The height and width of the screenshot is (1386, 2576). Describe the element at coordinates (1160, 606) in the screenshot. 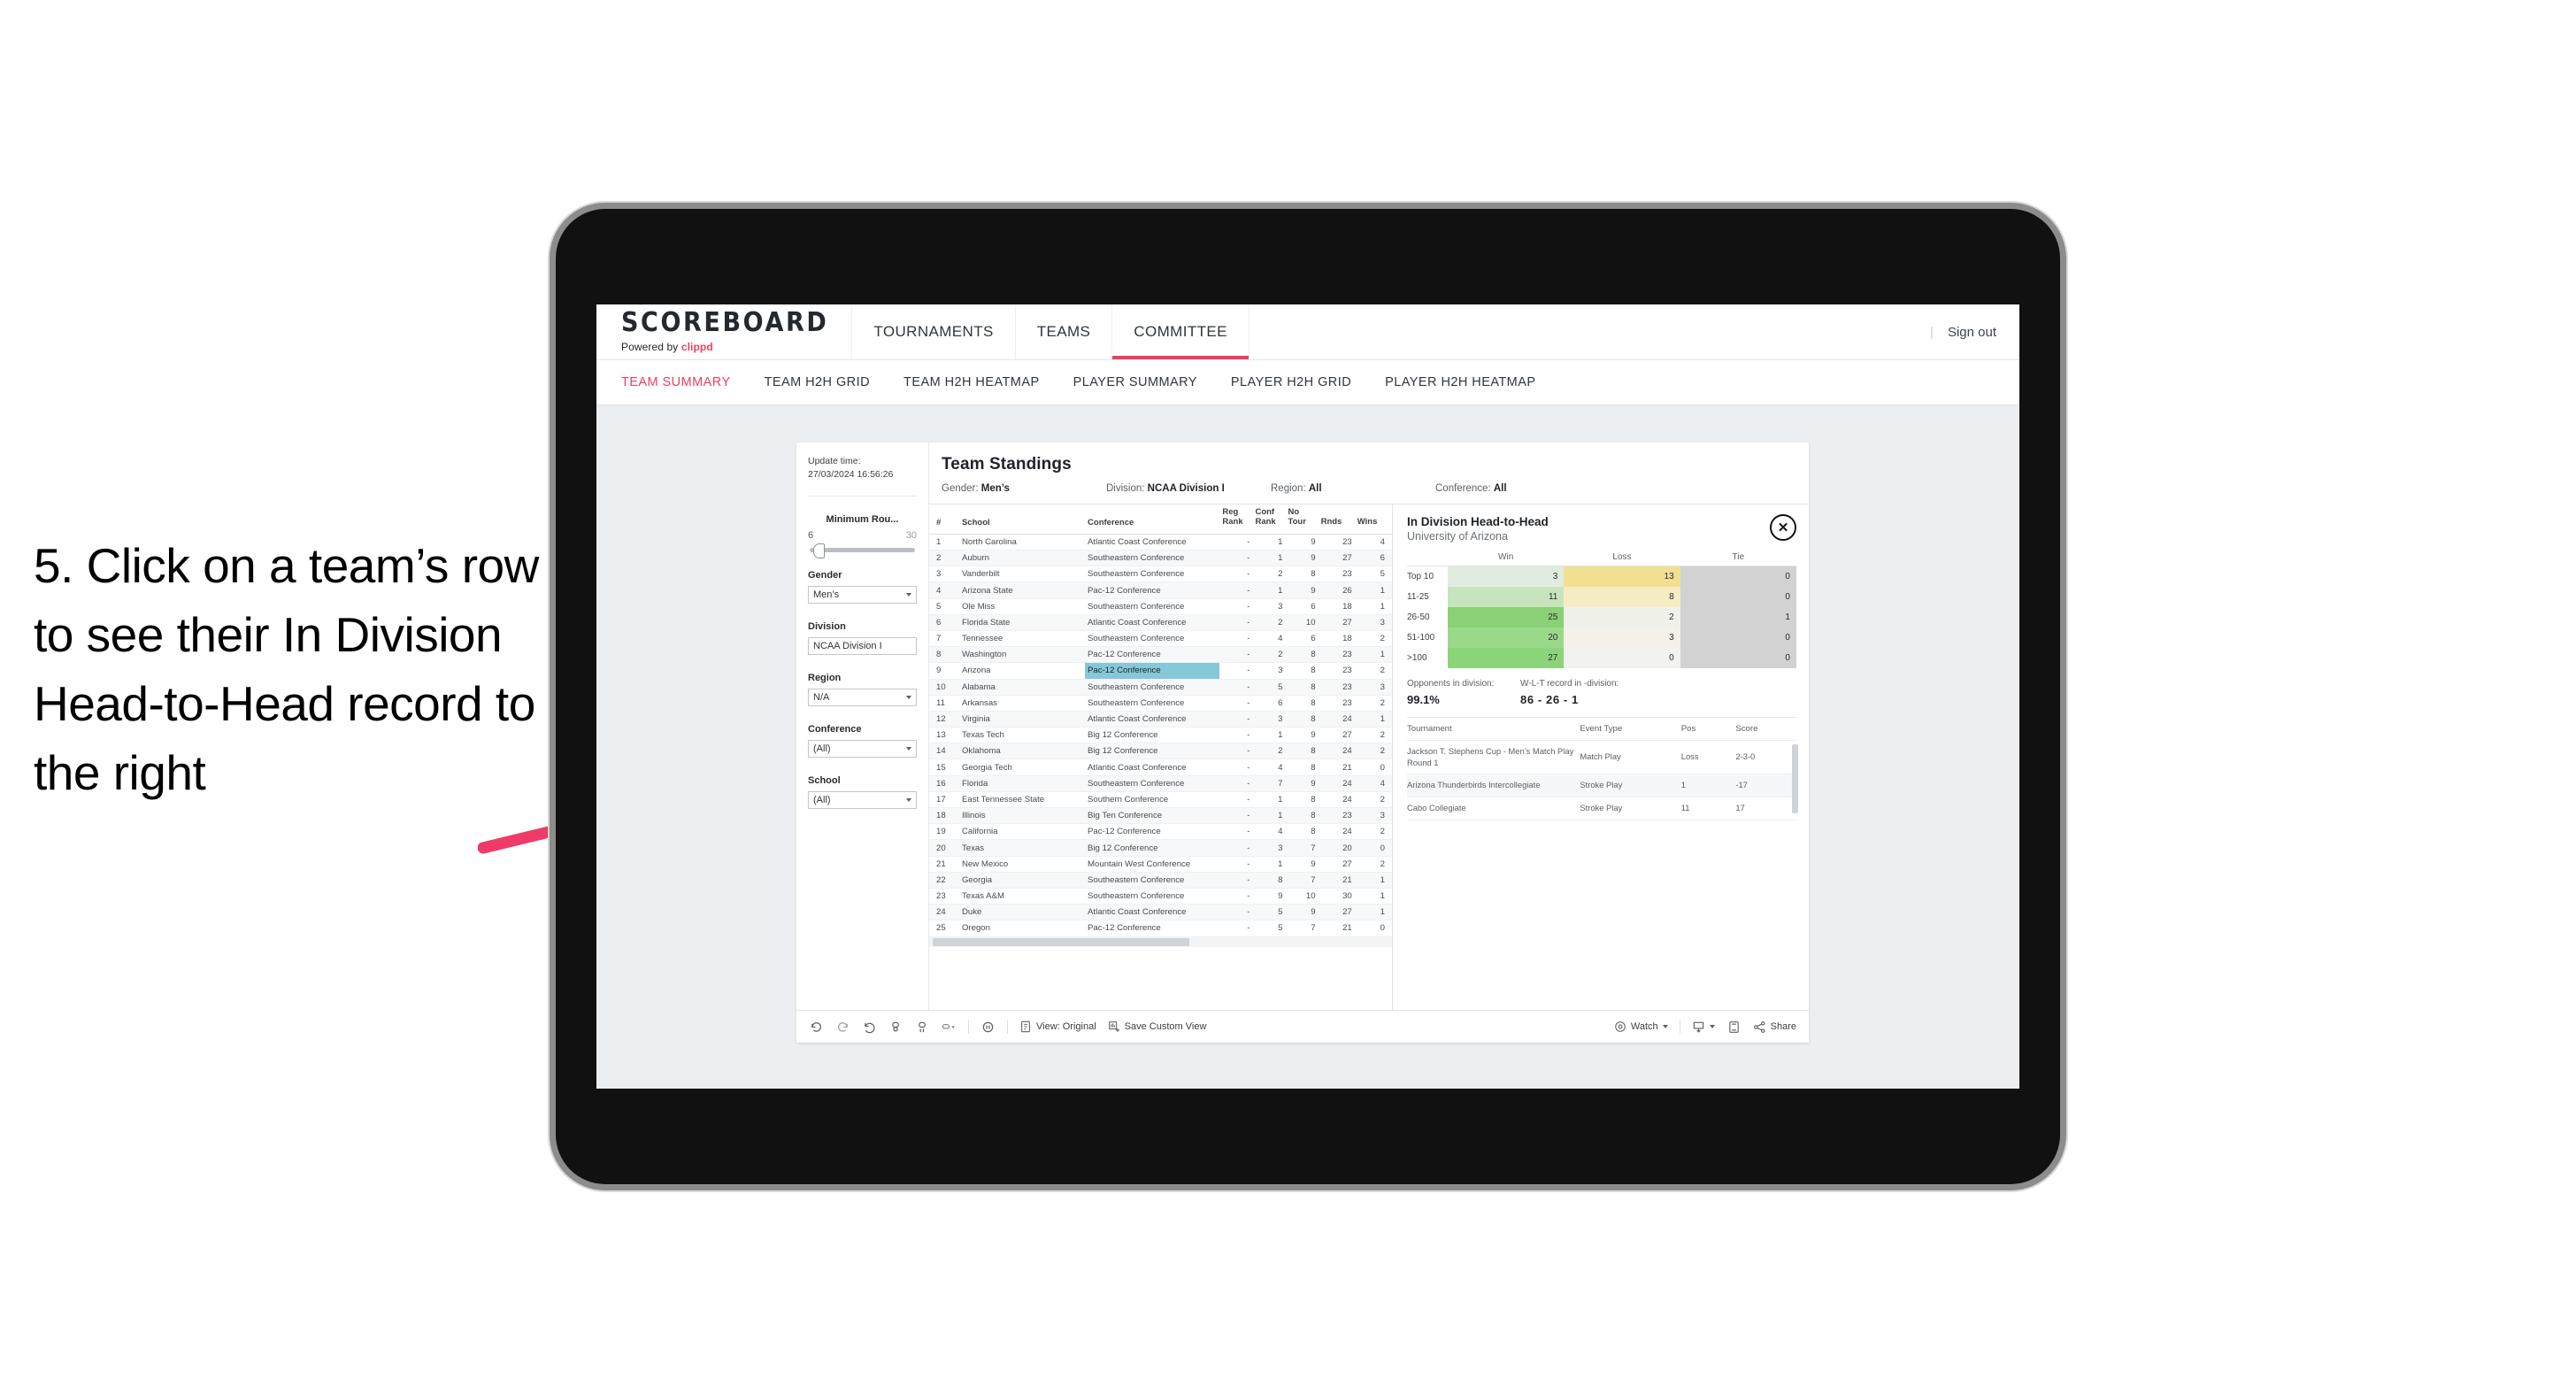

I see `table-row: 5 Ole Miss Southeastern Conference -3 6 18 1` at that location.